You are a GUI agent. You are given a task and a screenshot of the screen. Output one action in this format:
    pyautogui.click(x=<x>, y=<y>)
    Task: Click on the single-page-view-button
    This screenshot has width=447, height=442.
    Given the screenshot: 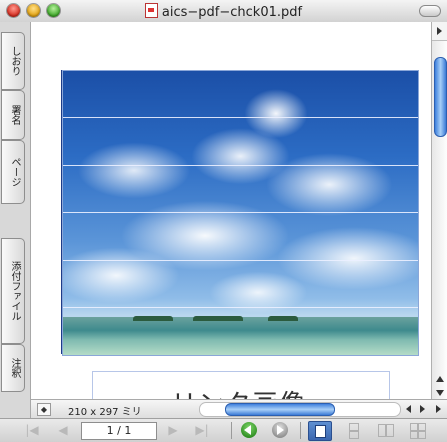 What is the action you would take?
    pyautogui.click(x=320, y=431)
    